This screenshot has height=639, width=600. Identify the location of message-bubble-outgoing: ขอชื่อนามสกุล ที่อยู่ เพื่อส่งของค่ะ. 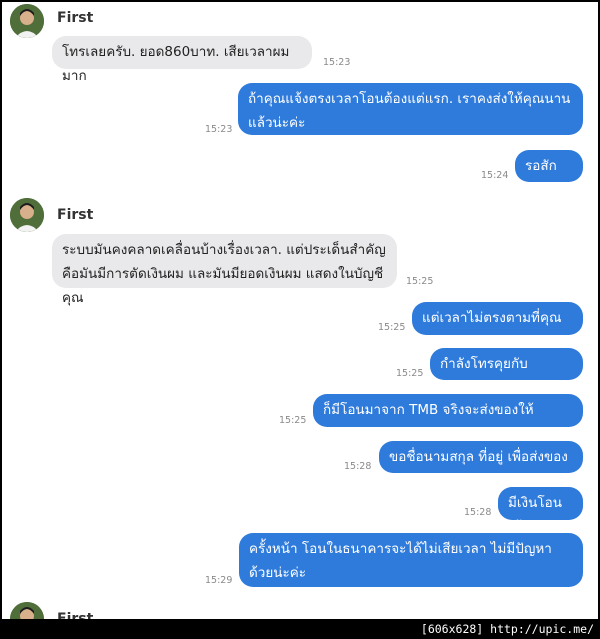
(481, 465).